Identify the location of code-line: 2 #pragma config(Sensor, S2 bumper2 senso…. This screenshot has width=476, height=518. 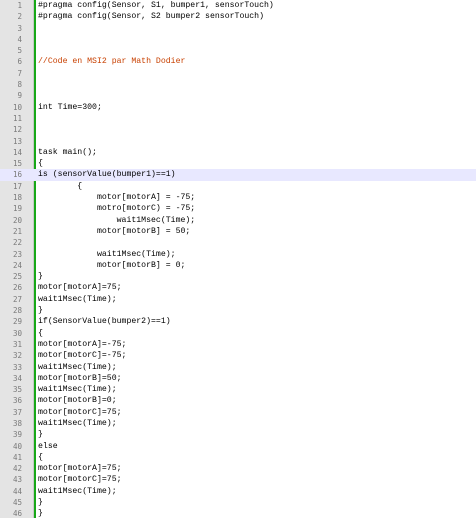
(238, 16).